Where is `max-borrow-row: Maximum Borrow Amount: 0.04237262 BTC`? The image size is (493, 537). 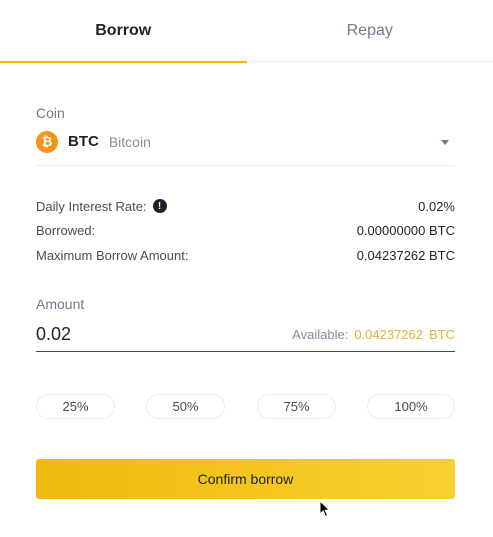 max-borrow-row: Maximum Borrow Amount: 0.04237262 BTC is located at coordinates (245, 255).